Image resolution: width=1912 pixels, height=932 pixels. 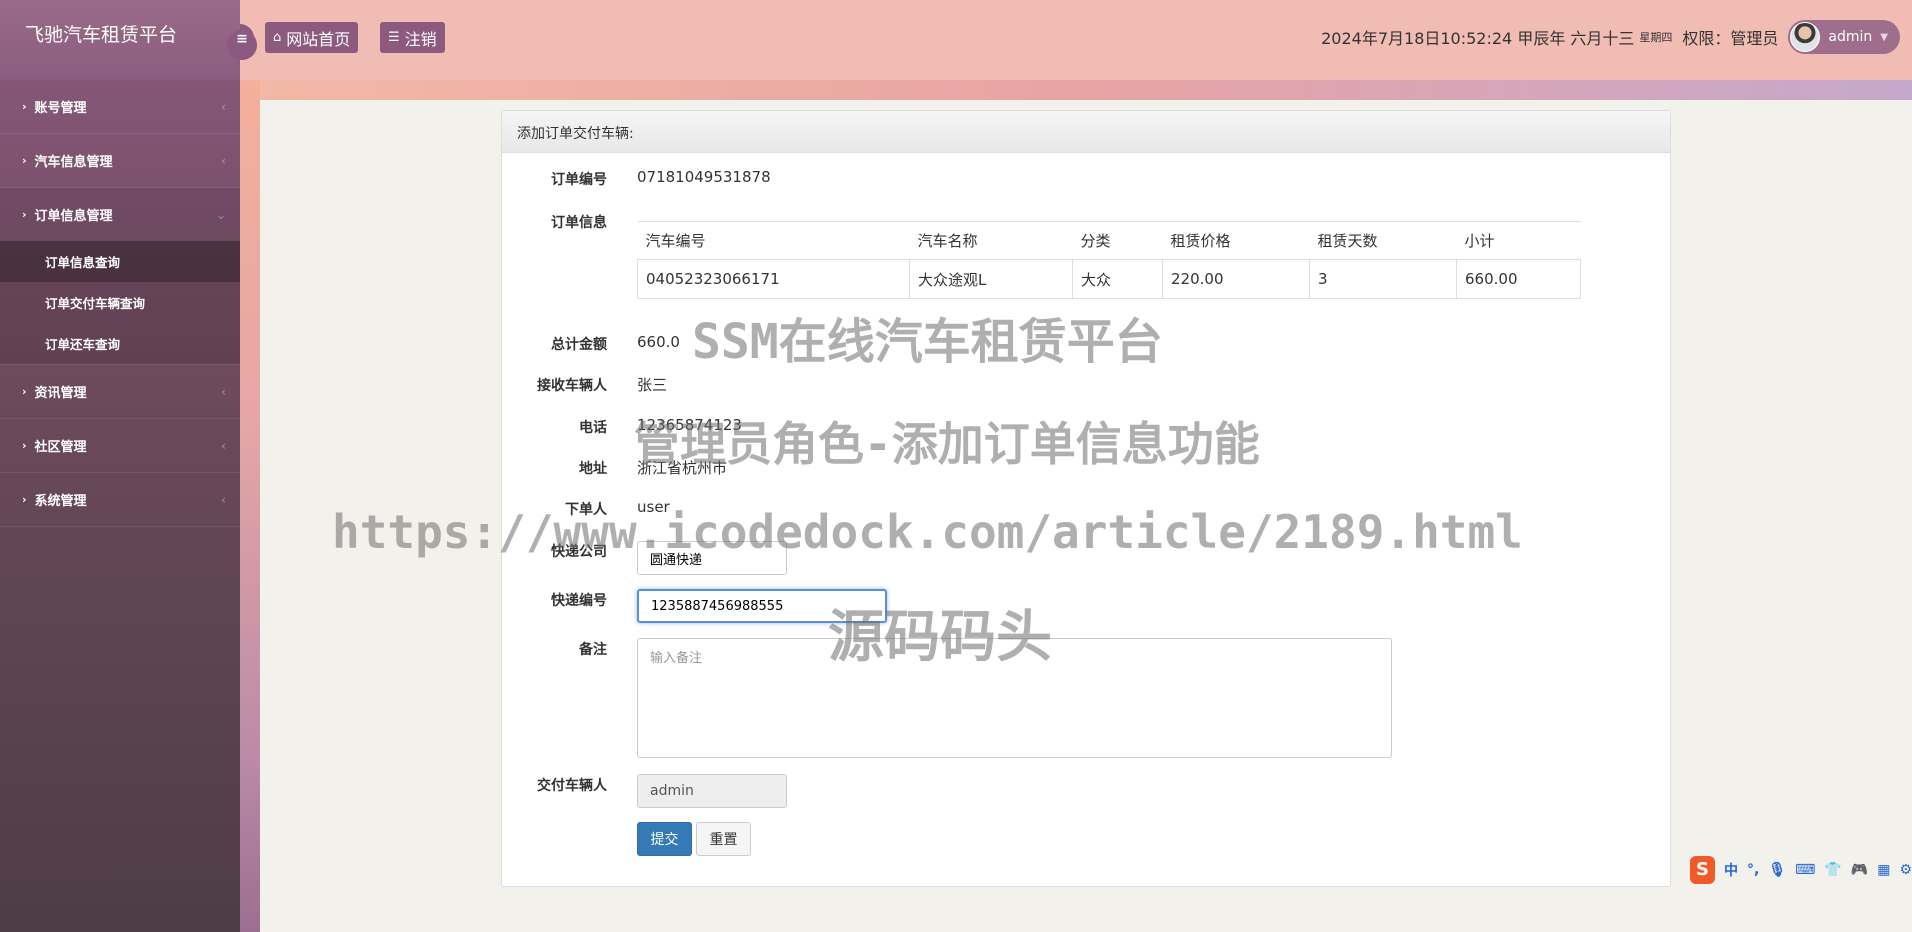 I want to click on watermark-title: SSM在线汽车租赁平台, so click(x=927, y=342).